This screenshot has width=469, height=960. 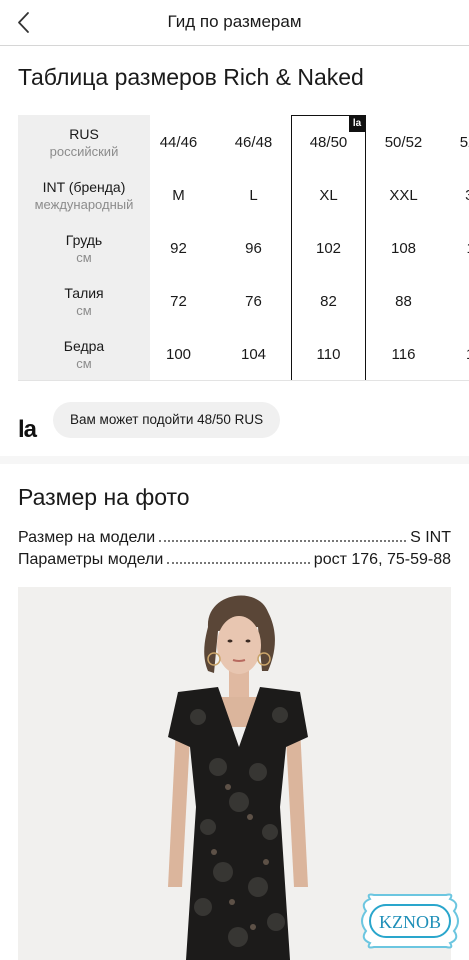 I want to click on size-cell: 120, so click(x=455, y=354).